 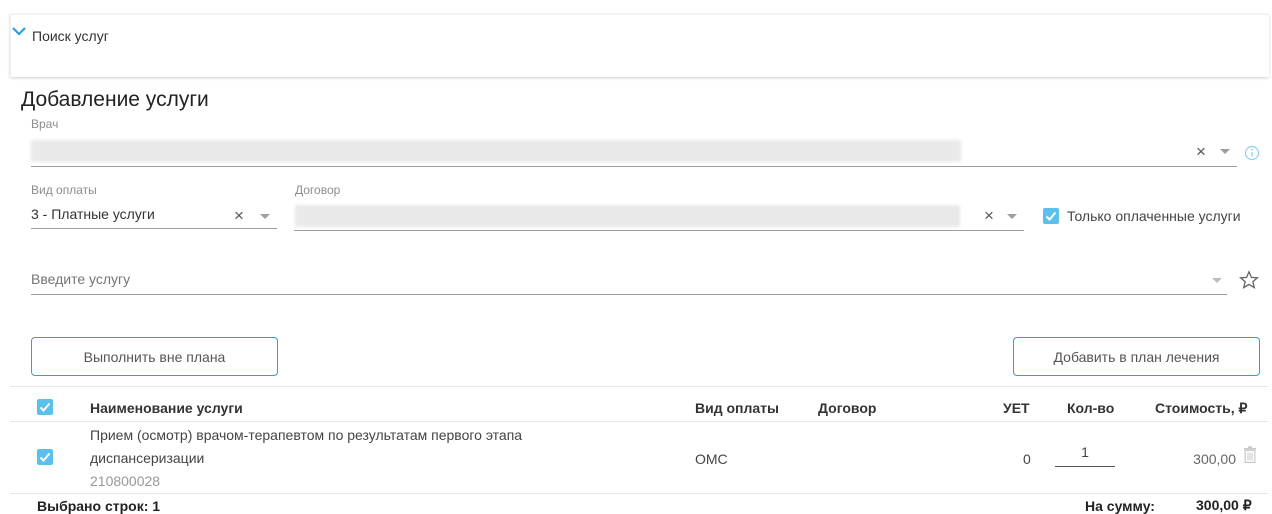 What do you see at coordinates (265, 216) in the screenshot?
I see `payment-dropdown-icon` at bounding box center [265, 216].